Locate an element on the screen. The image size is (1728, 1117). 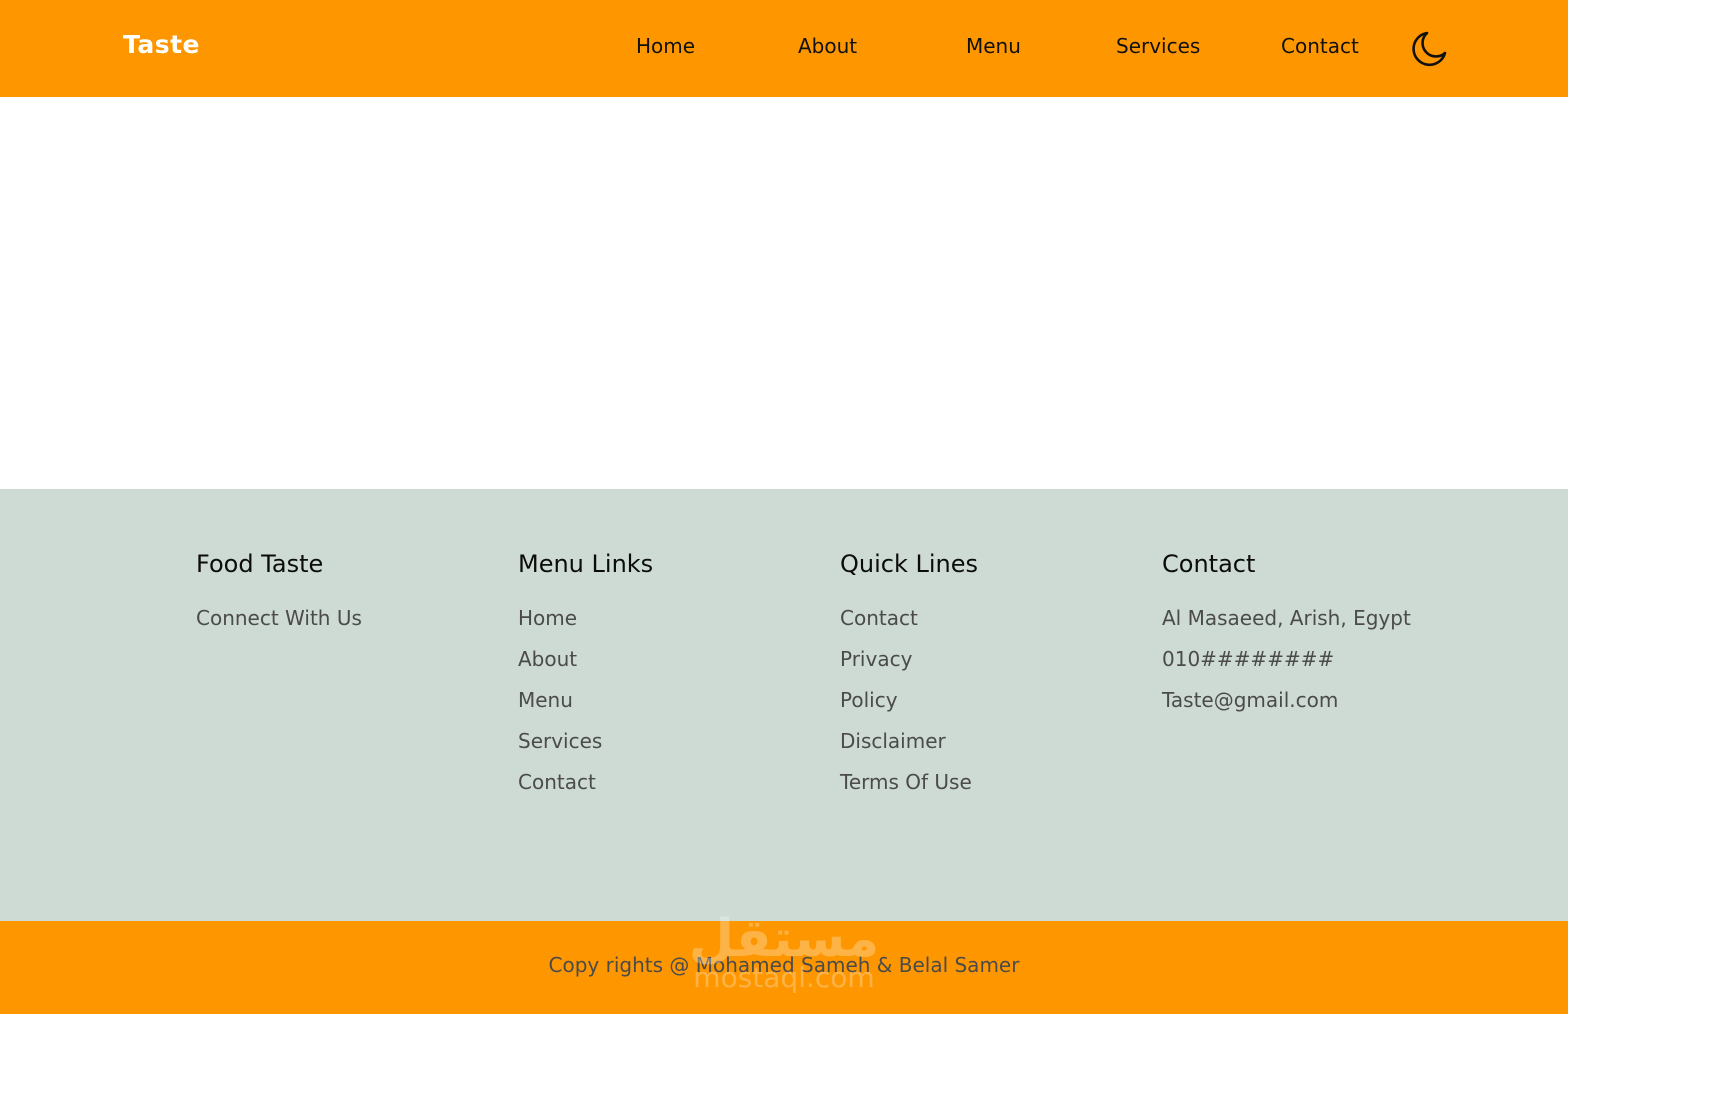
footer-heading-menu-links: Menu Links is located at coordinates (586, 564).